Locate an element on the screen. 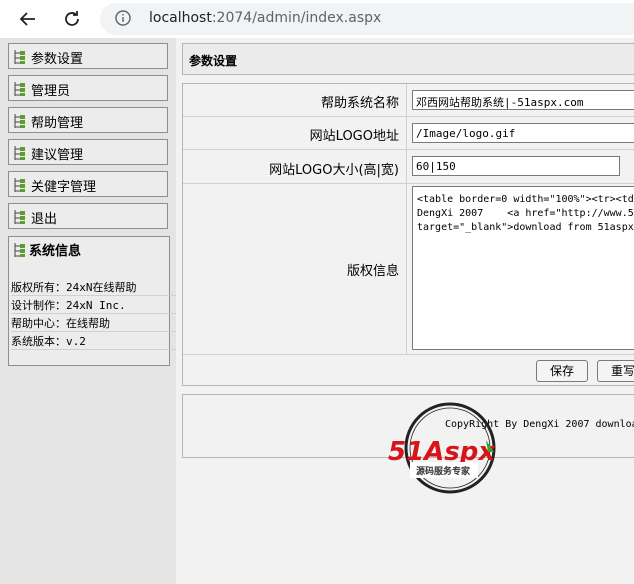 The image size is (634, 584). sidebar-item-label: 关健字管理 is located at coordinates (64, 187).